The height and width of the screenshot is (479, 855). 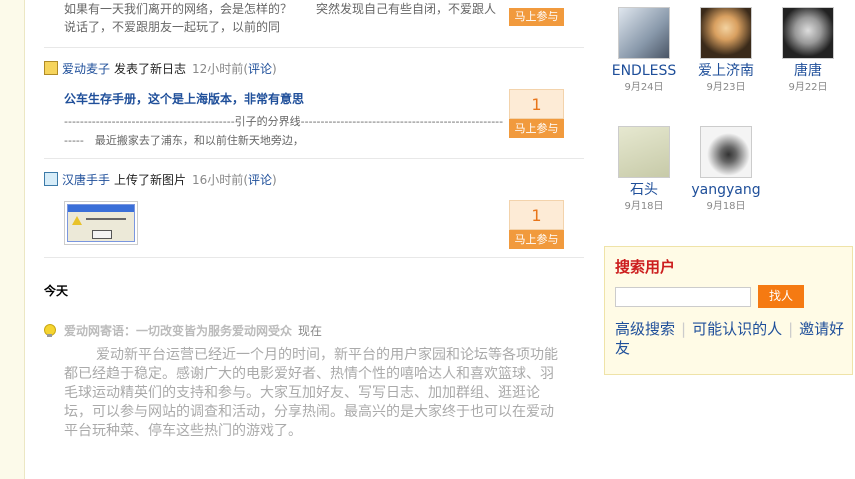 I want to click on dialog-screenshot-image, so click(x=101, y=223).